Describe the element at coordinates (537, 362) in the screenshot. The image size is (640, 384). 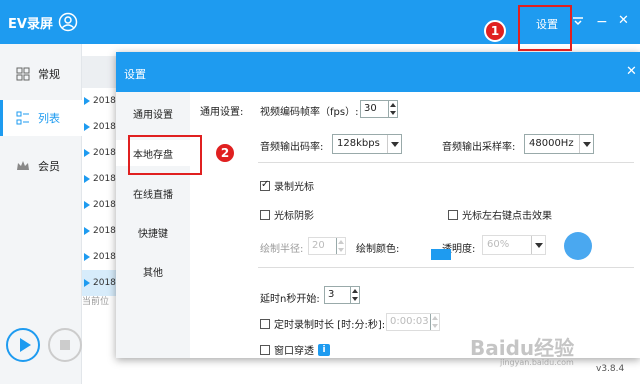
I see `watermark-sub: jingyan.baidu.com` at that location.